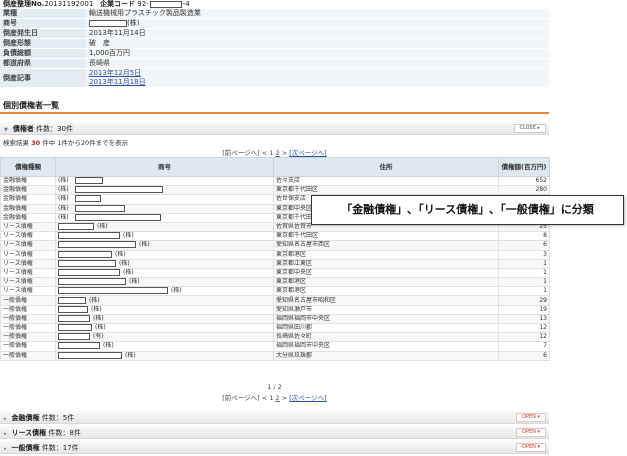  I want to click on group-bar-lease: ▸ リース債権 件数：8件 OPEN ▾, so click(274, 432).